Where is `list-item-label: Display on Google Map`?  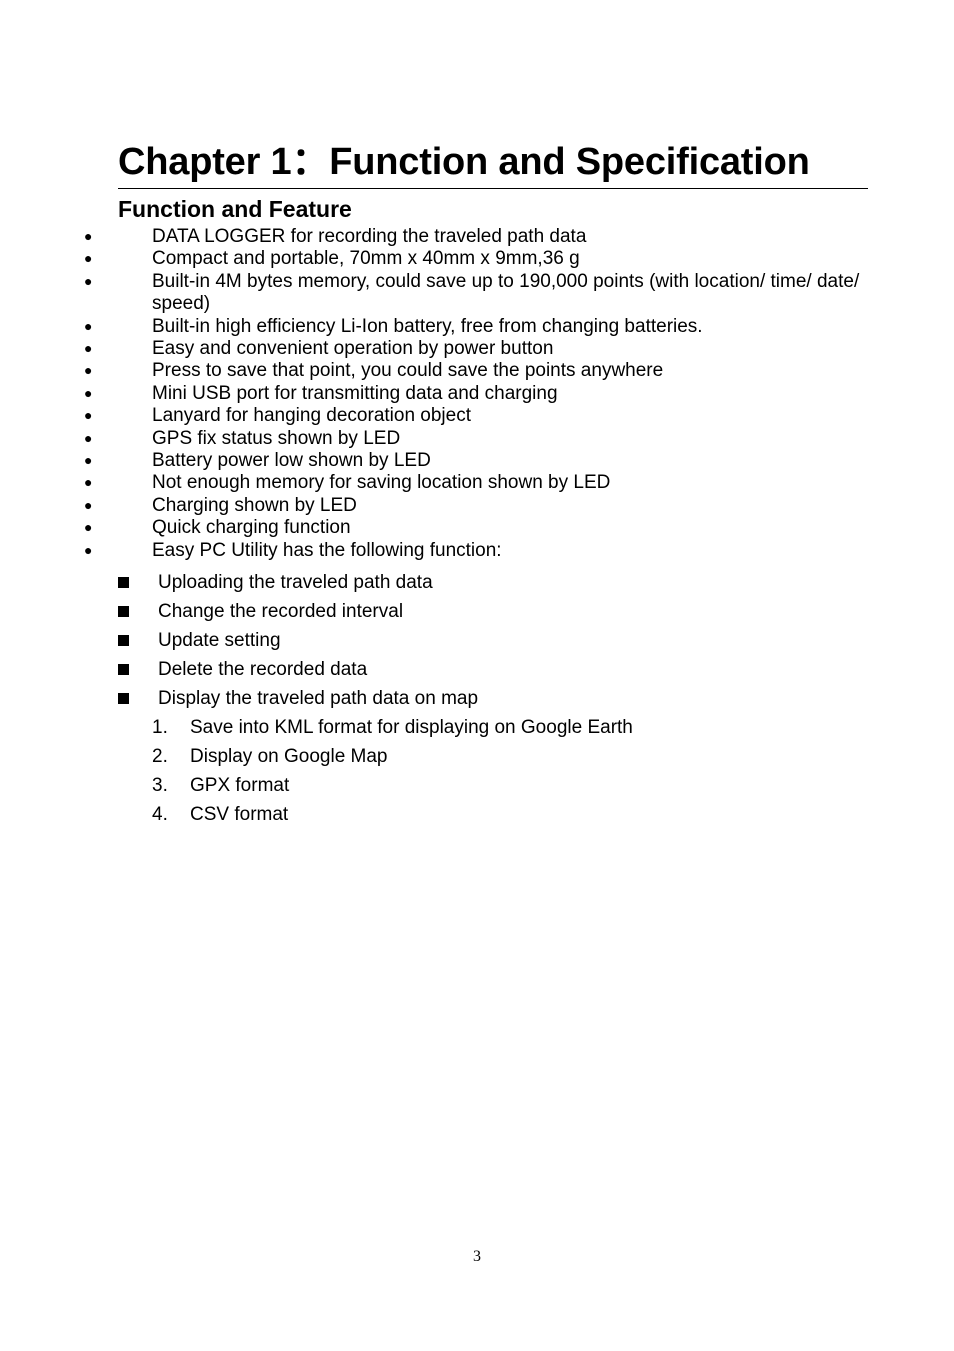 list-item-label: Display on Google Map is located at coordinates (289, 757).